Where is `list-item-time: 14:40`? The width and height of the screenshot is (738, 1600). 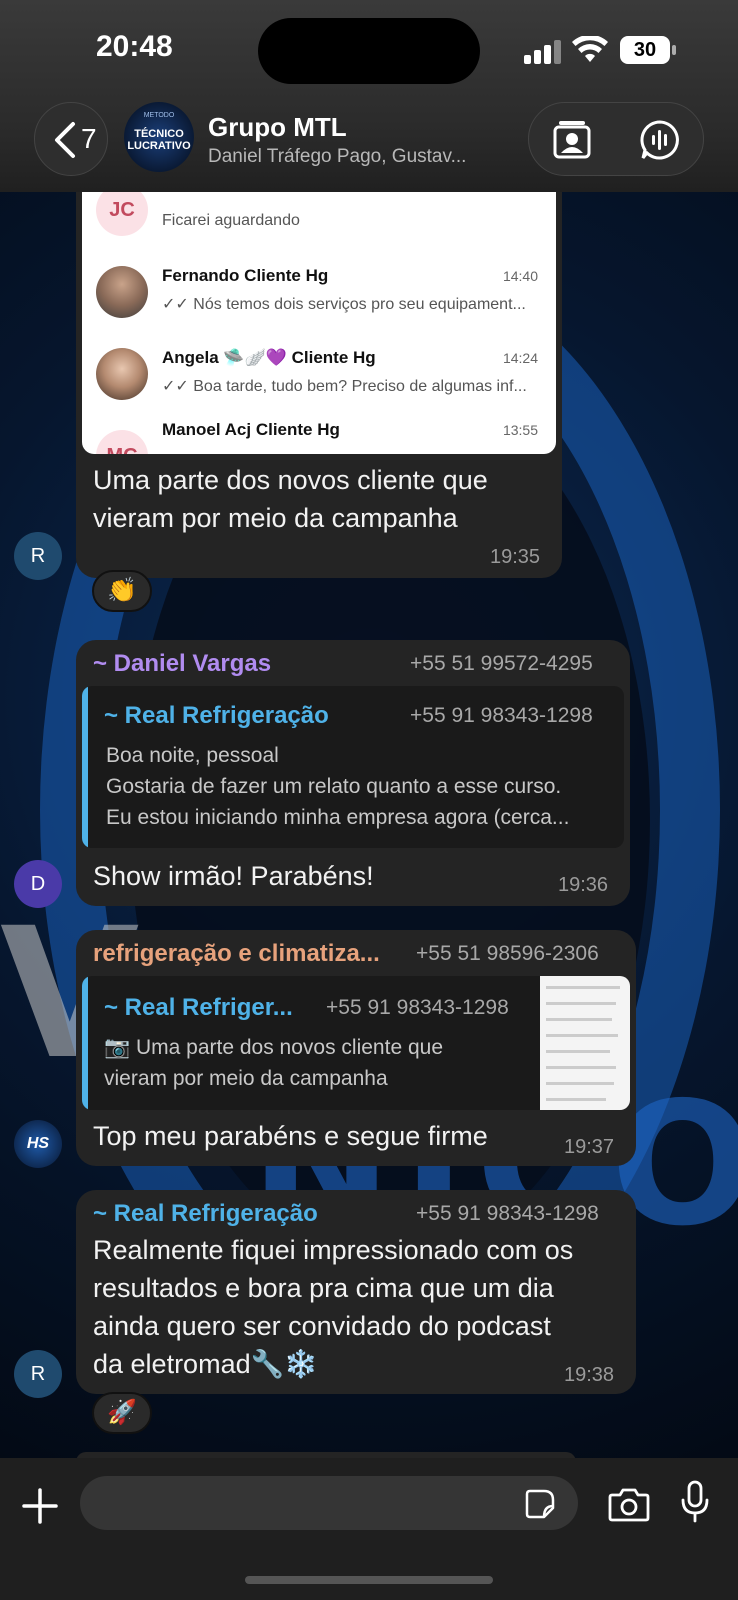 list-item-time: 14:40 is located at coordinates (520, 276).